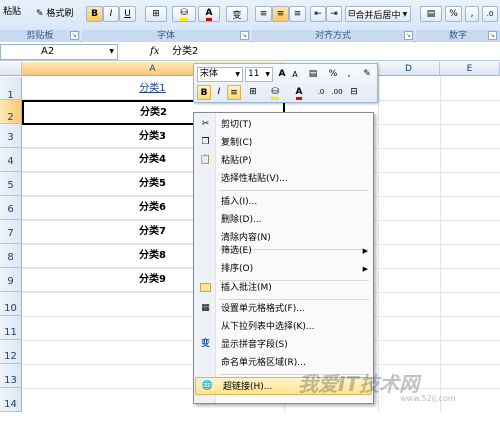 Image resolution: width=500 pixels, height=422 pixels. What do you see at coordinates (299, 92) in the screenshot?
I see `mini-font-color-button: A` at bounding box center [299, 92].